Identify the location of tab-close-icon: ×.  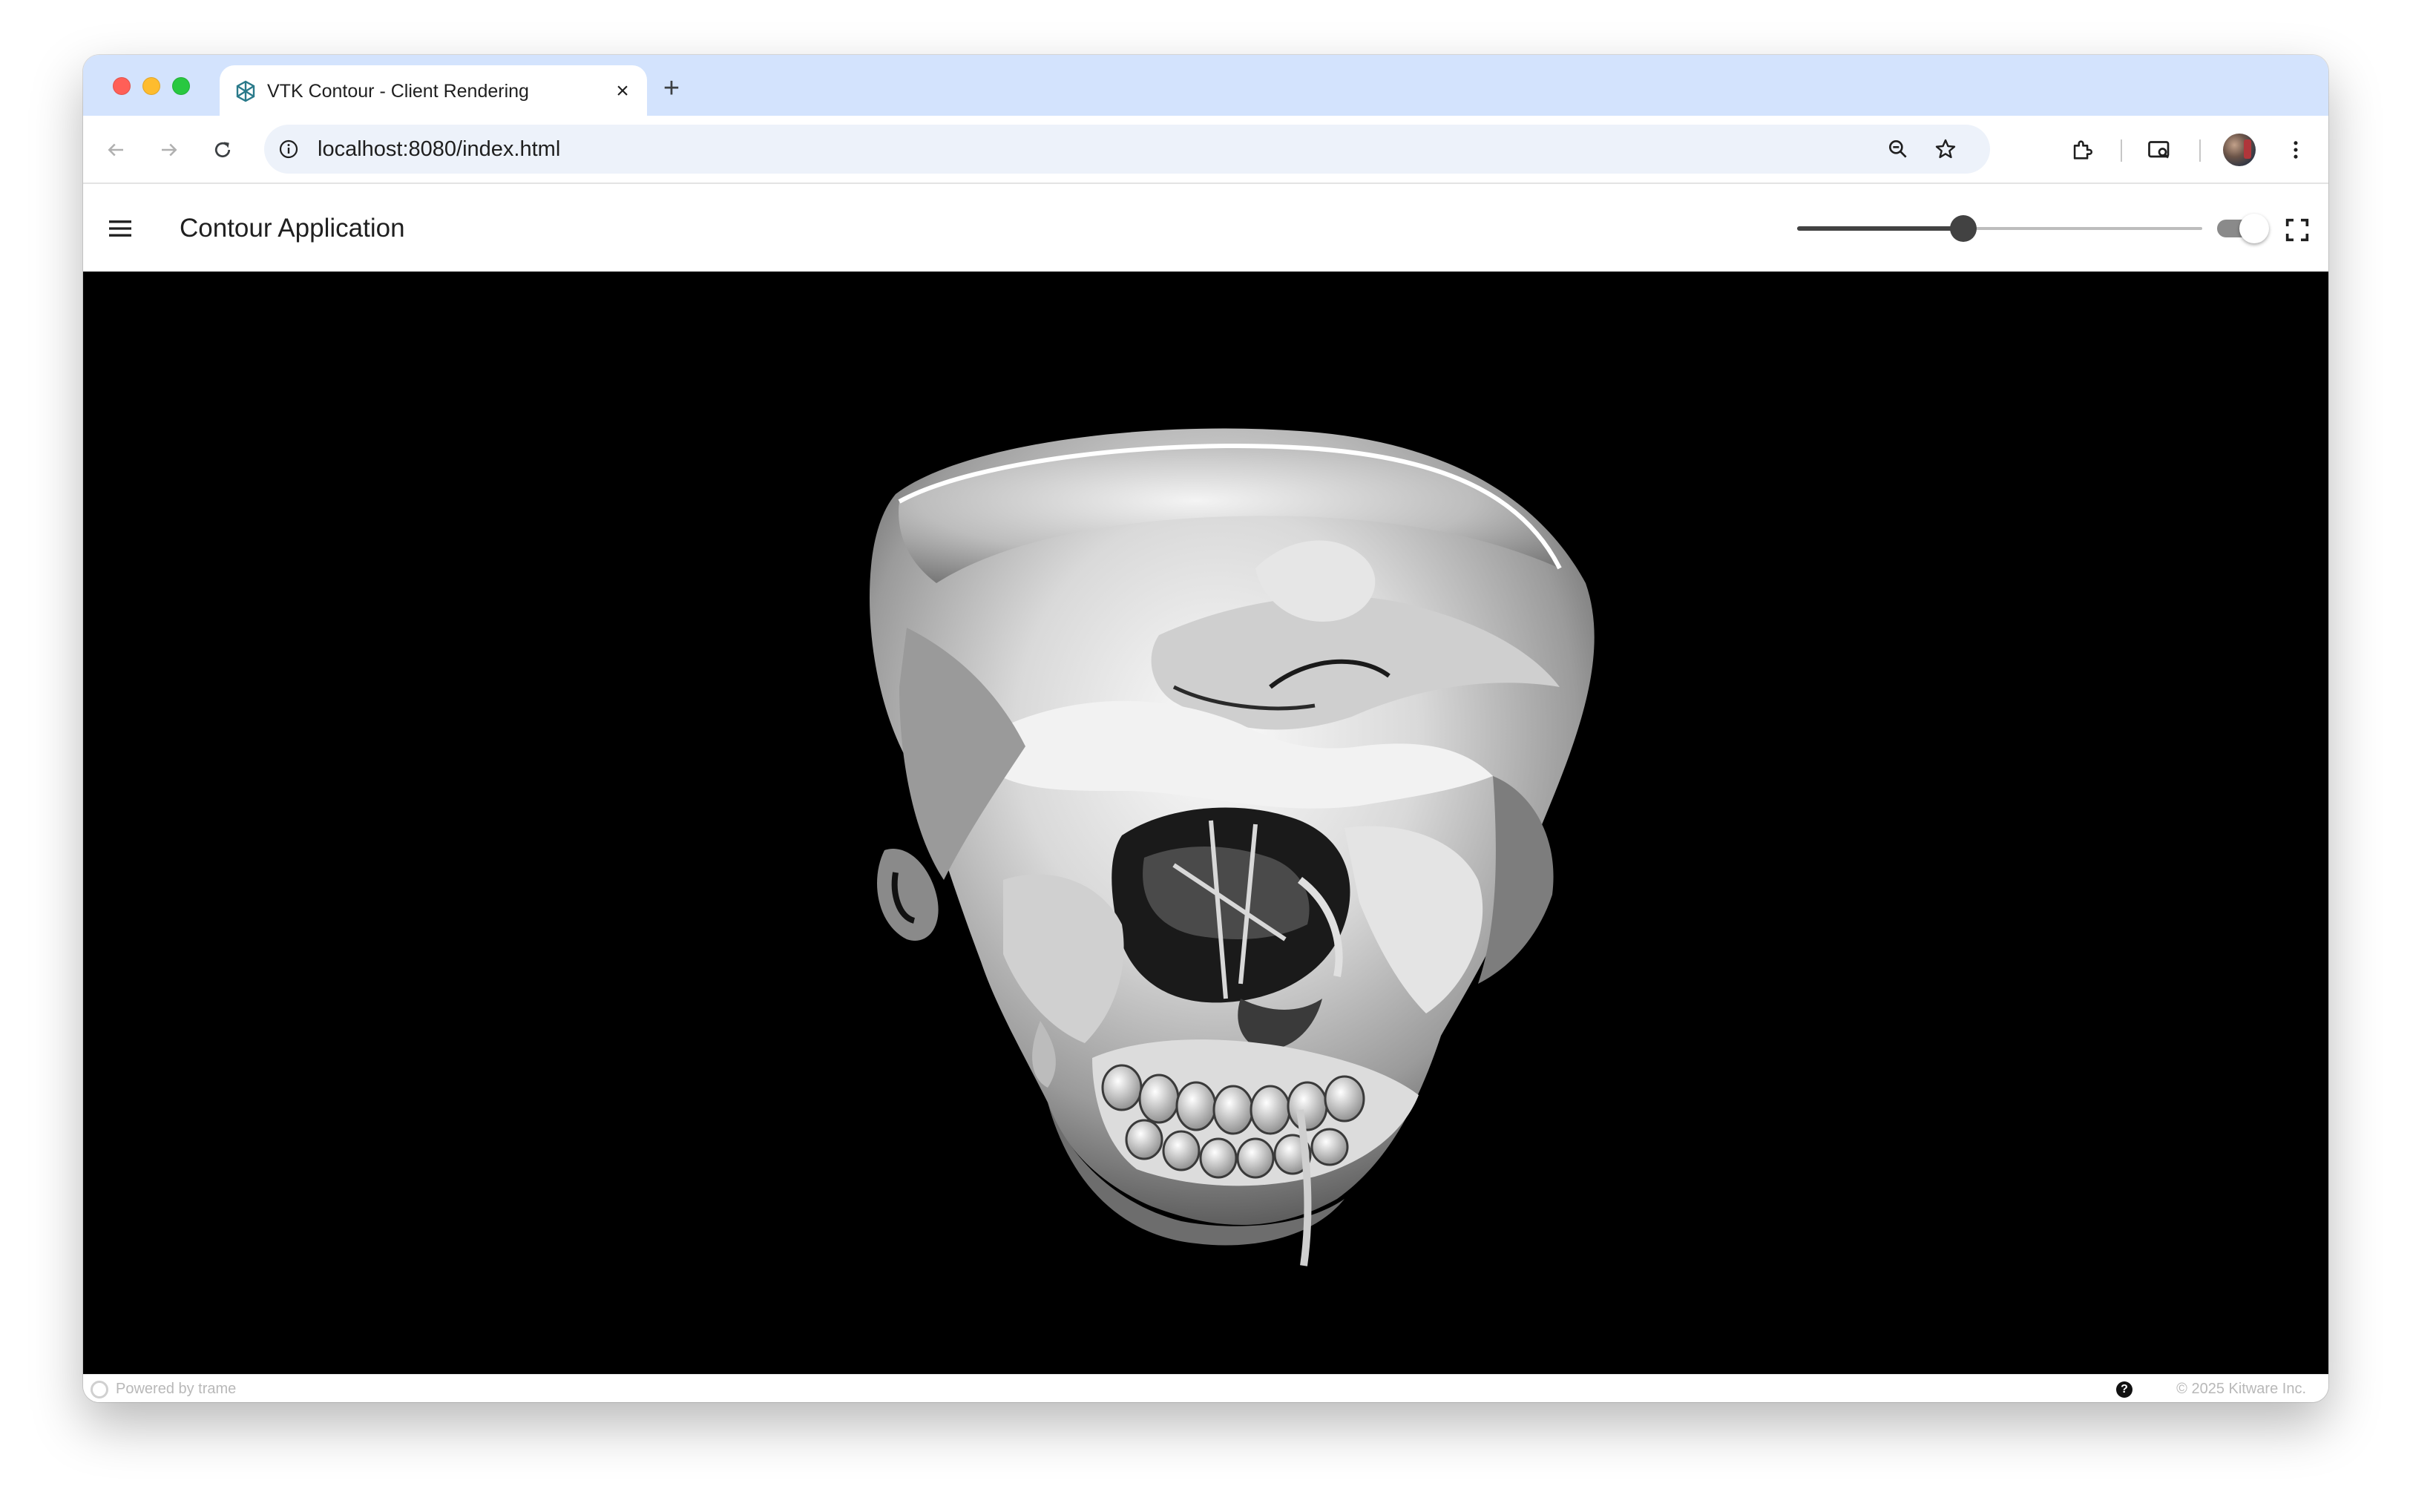
(622, 91).